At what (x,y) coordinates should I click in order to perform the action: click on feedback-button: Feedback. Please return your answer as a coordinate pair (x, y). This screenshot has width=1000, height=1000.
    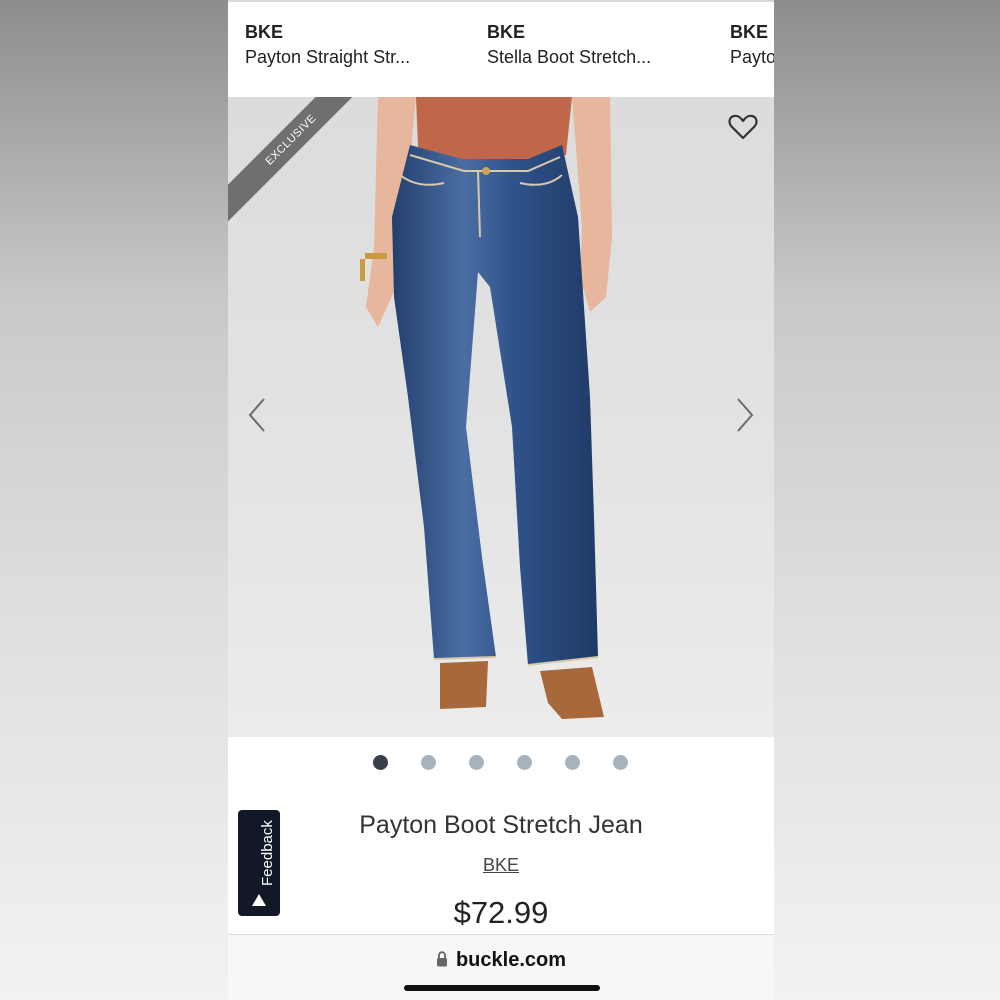
    Looking at the image, I should click on (259, 863).